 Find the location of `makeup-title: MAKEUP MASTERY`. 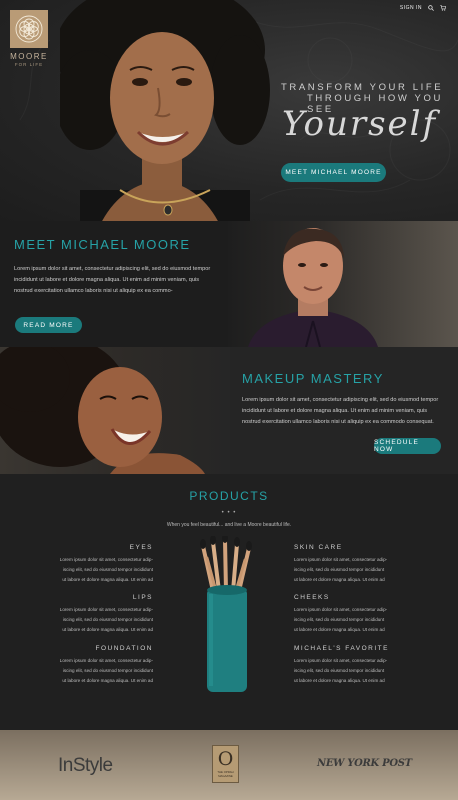

makeup-title: MAKEUP MASTERY is located at coordinates (313, 378).